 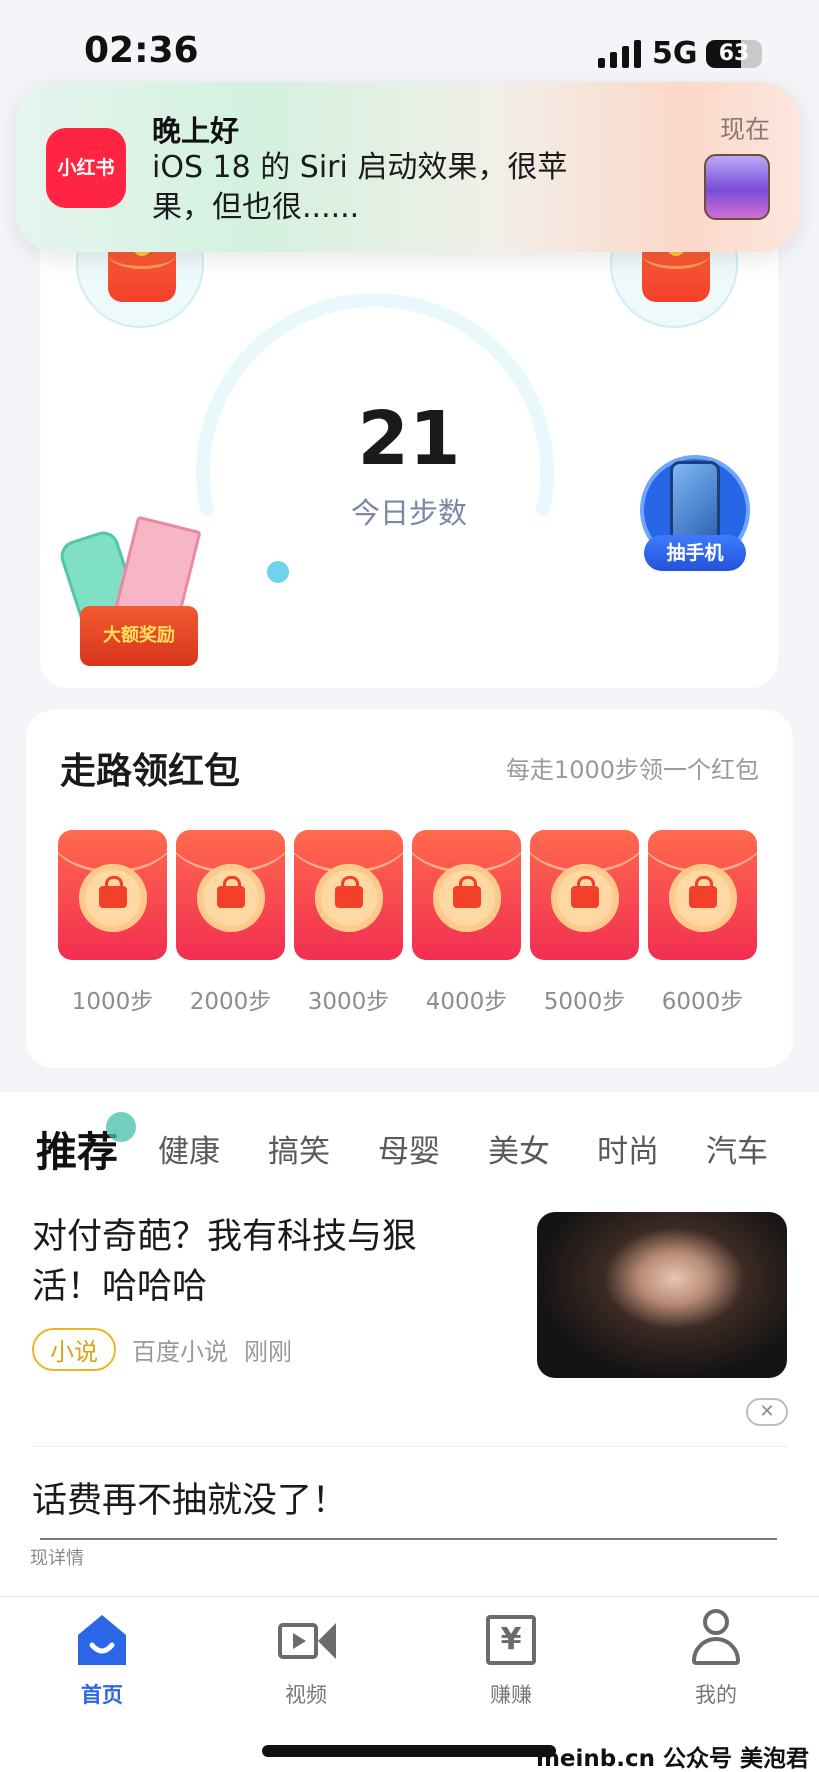 I want to click on ad-details-link: 现详情, so click(x=57, y=1557).